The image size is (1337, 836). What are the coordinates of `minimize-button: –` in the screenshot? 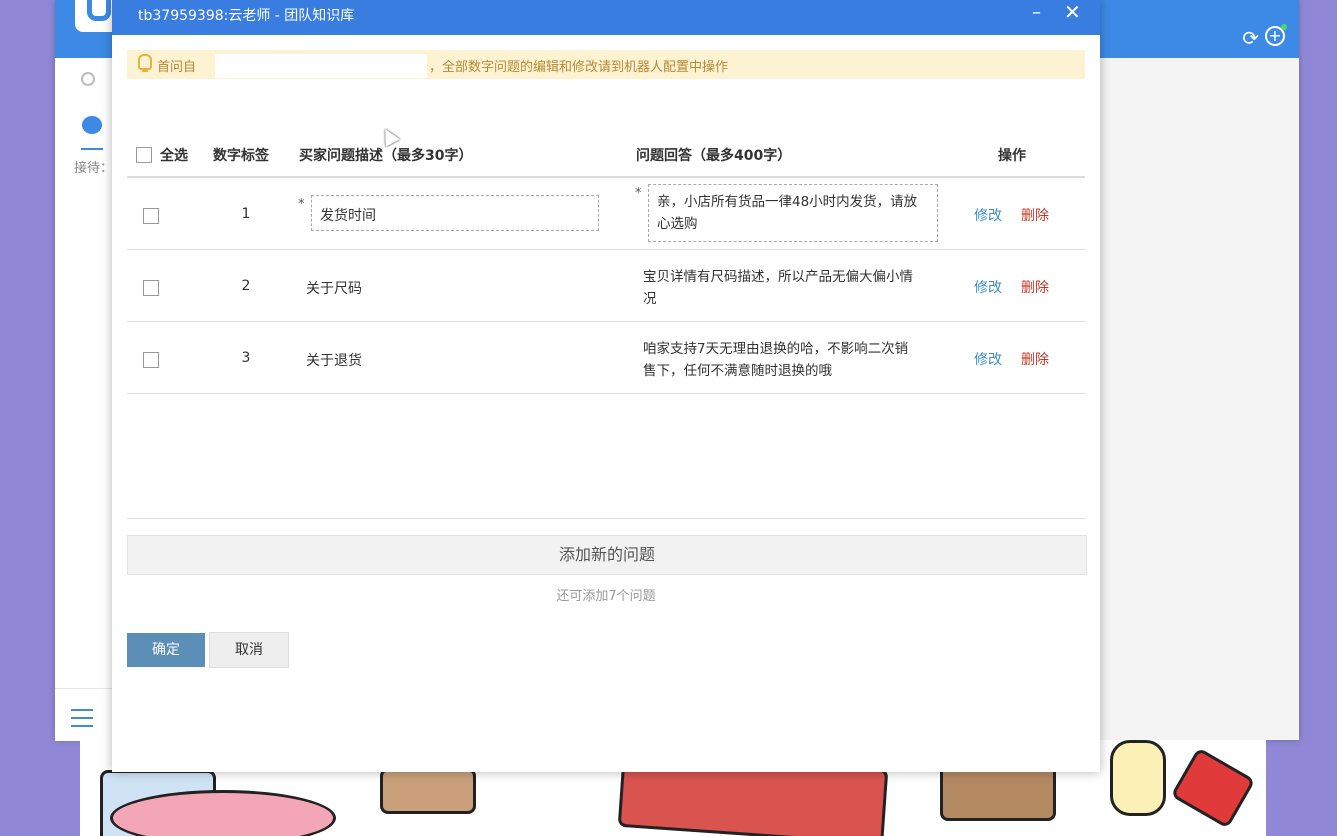 It's located at (1036, 12).